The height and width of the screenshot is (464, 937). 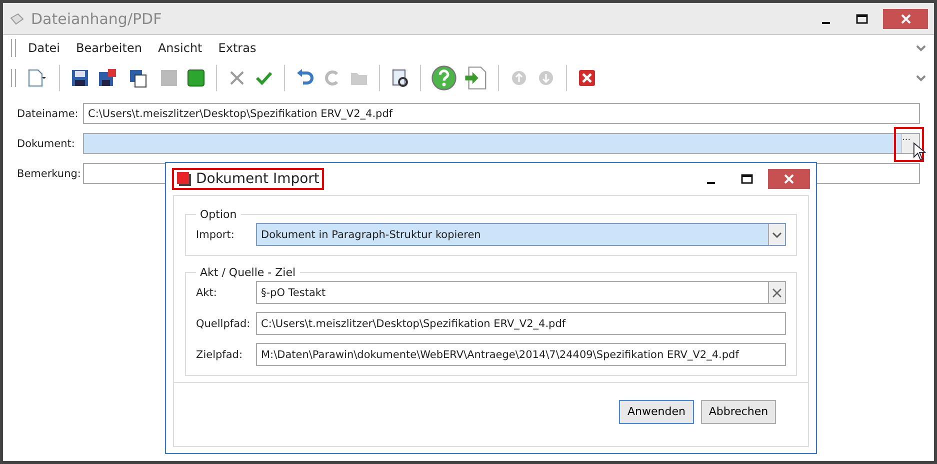 What do you see at coordinates (258, 179) in the screenshot?
I see `dialog-title: Dokument Import` at bounding box center [258, 179].